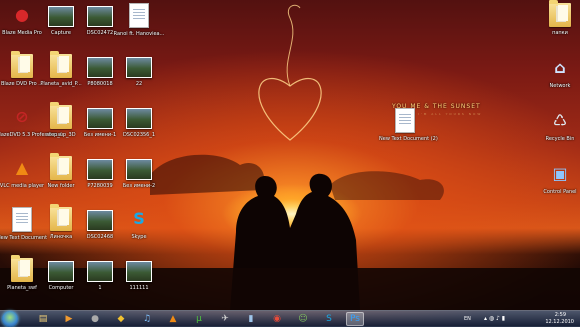 Image resolution: width=580 pixels, height=327 pixels. Describe the element at coordinates (295, 241) in the screenshot. I see `couple-silhouette` at that location.